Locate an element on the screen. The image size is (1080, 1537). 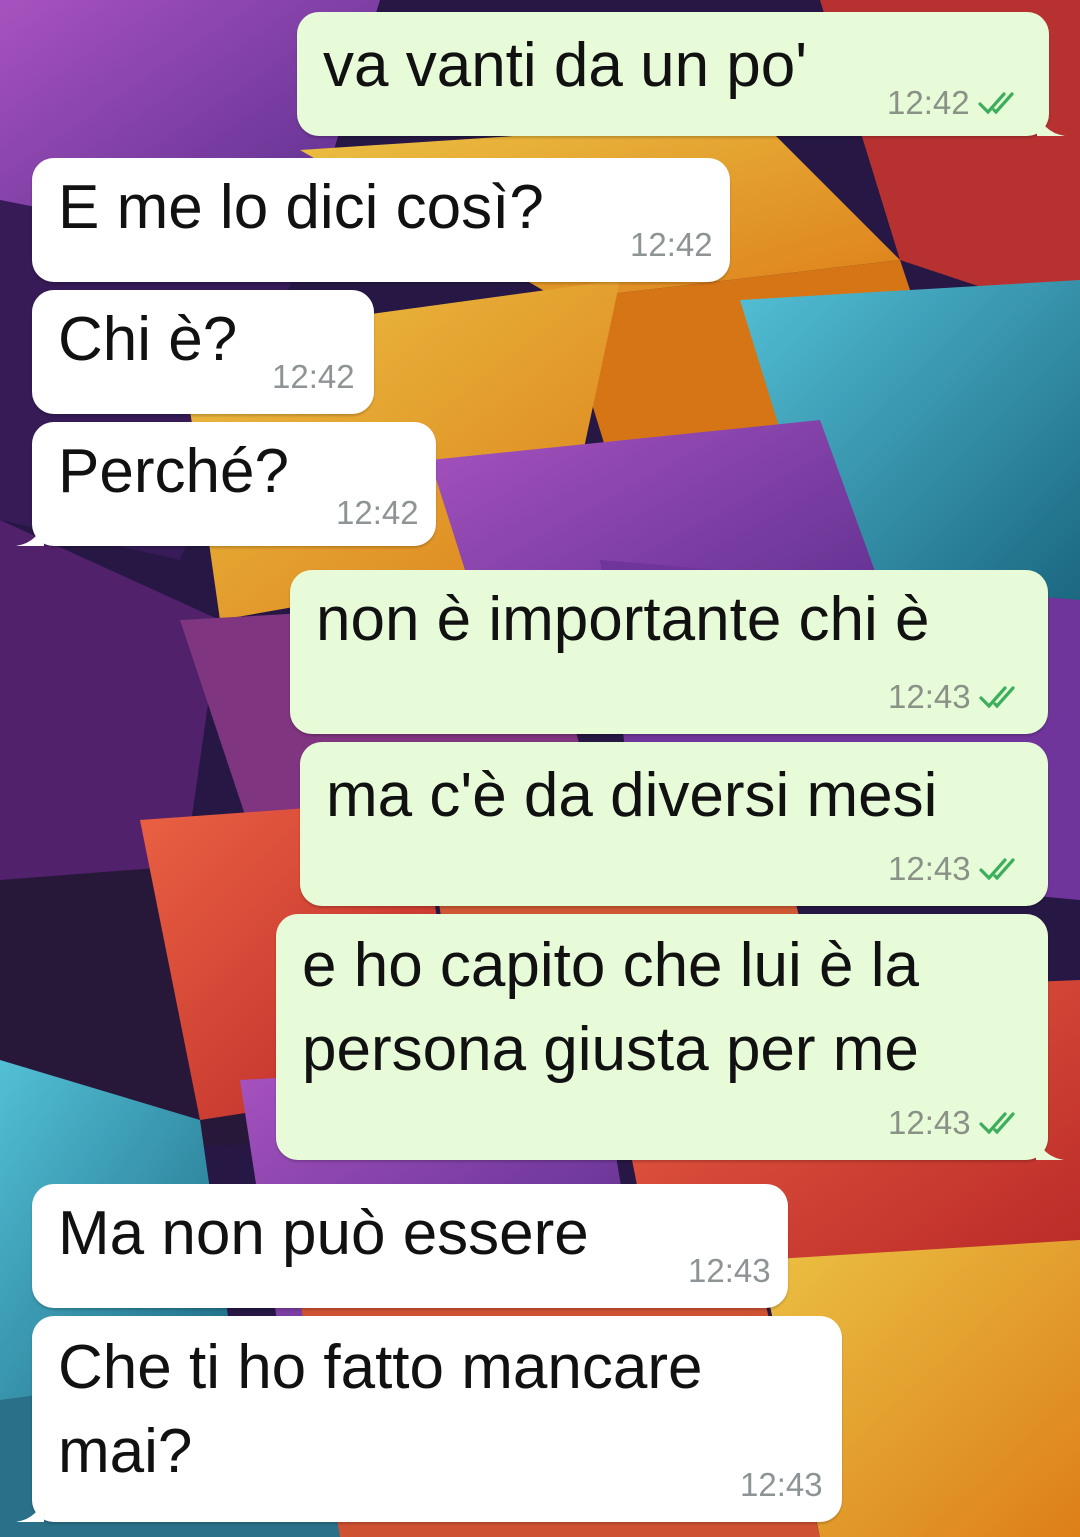
message-text: mai? is located at coordinates (125, 1451).